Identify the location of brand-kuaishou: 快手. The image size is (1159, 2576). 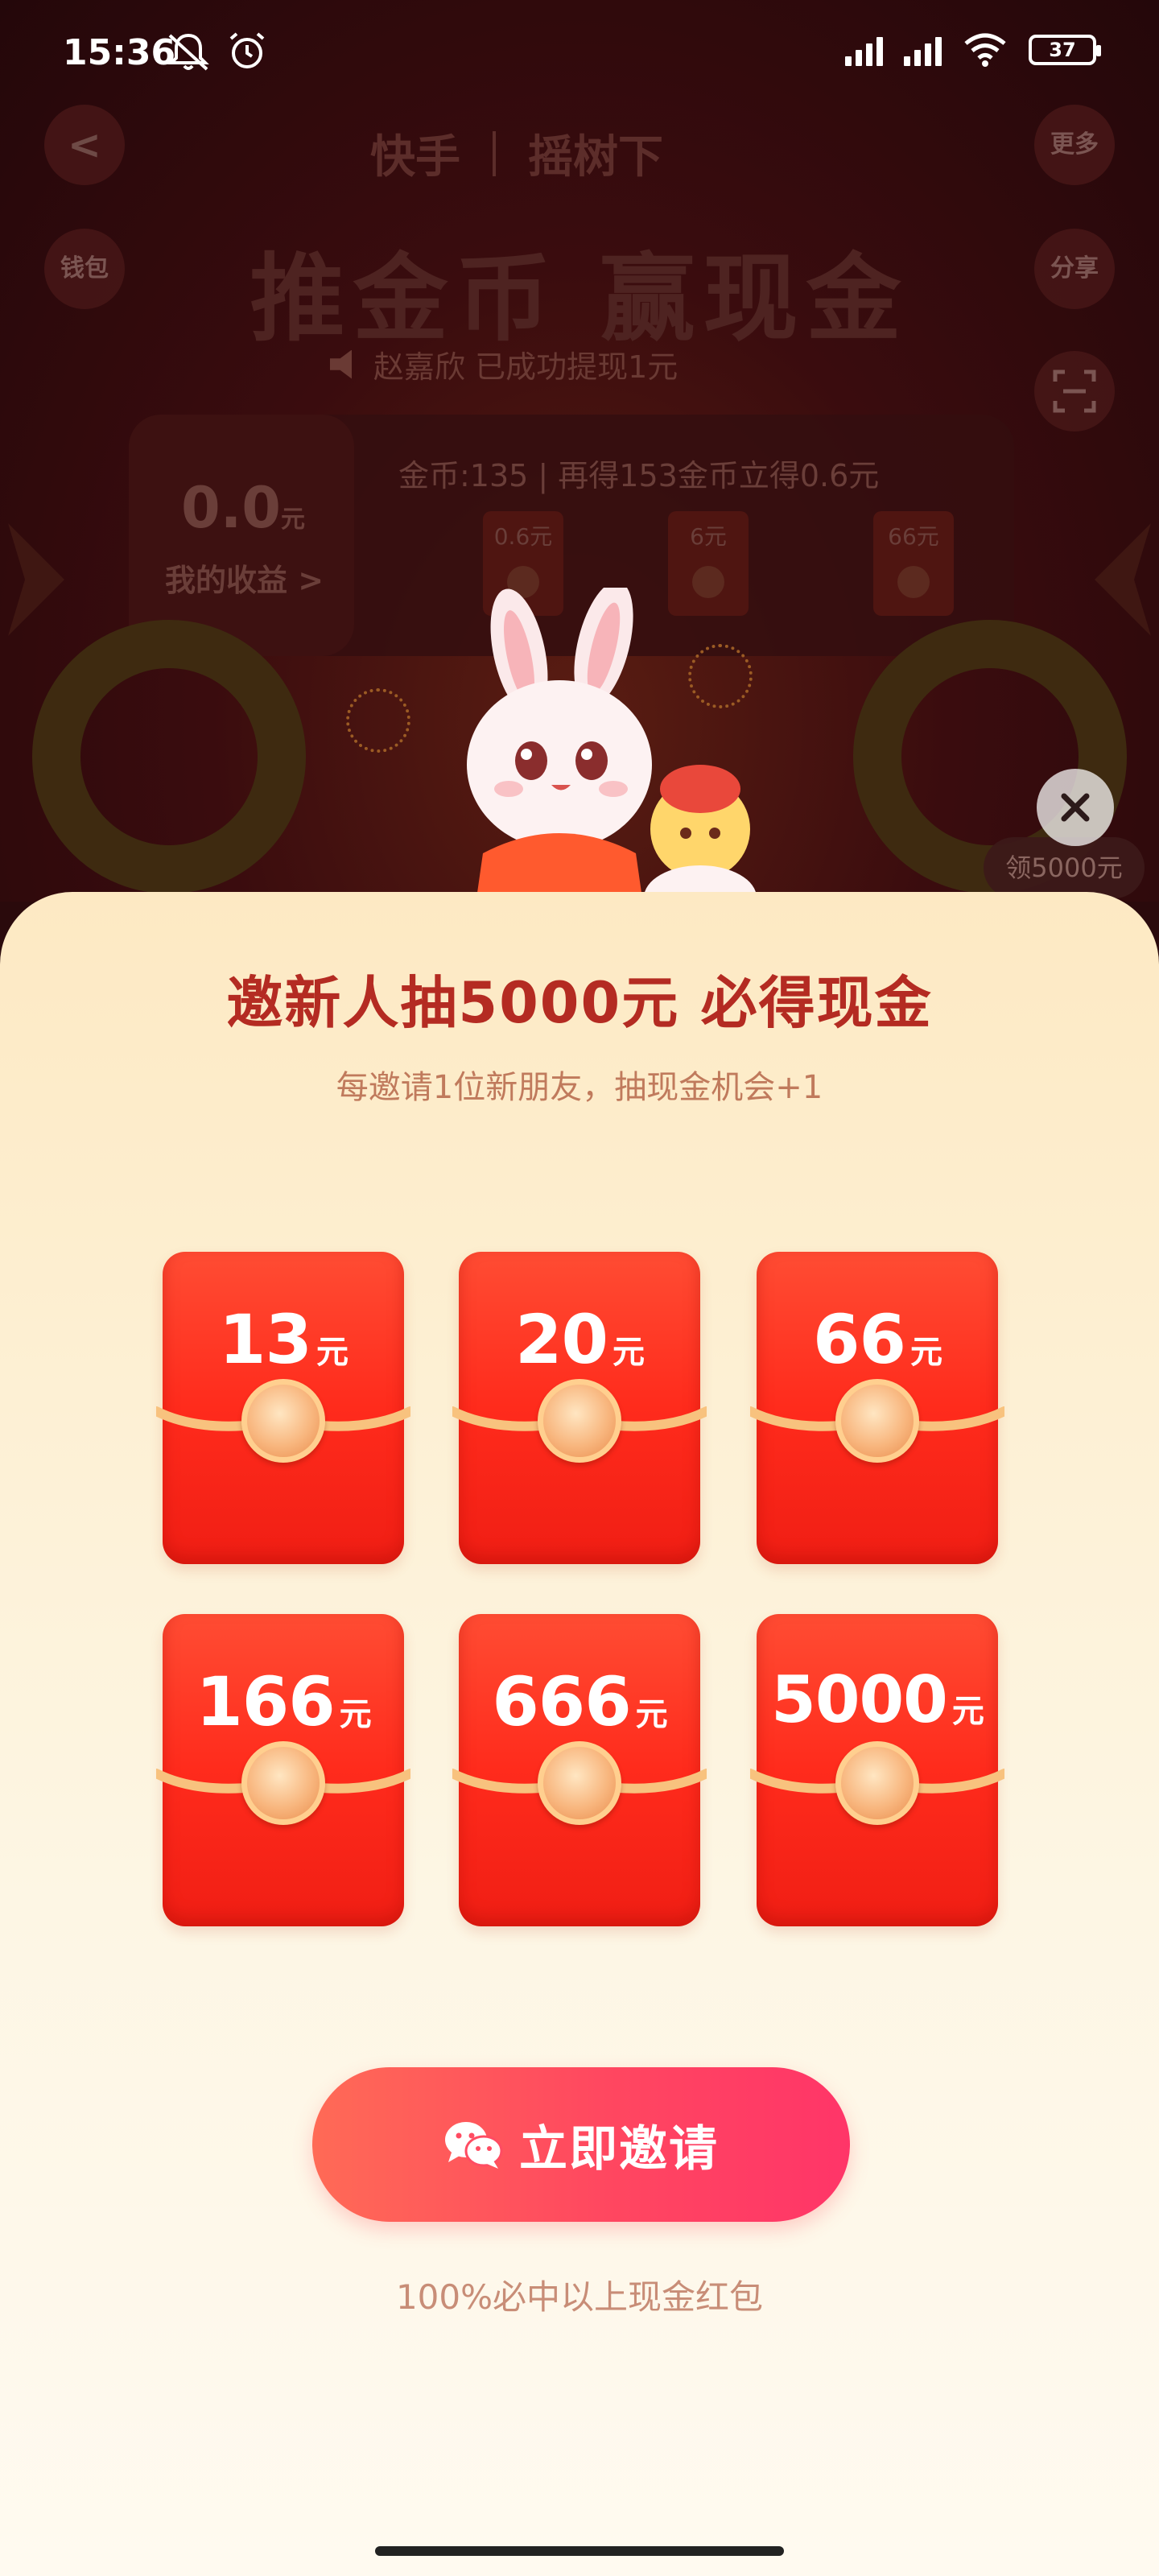
(415, 157).